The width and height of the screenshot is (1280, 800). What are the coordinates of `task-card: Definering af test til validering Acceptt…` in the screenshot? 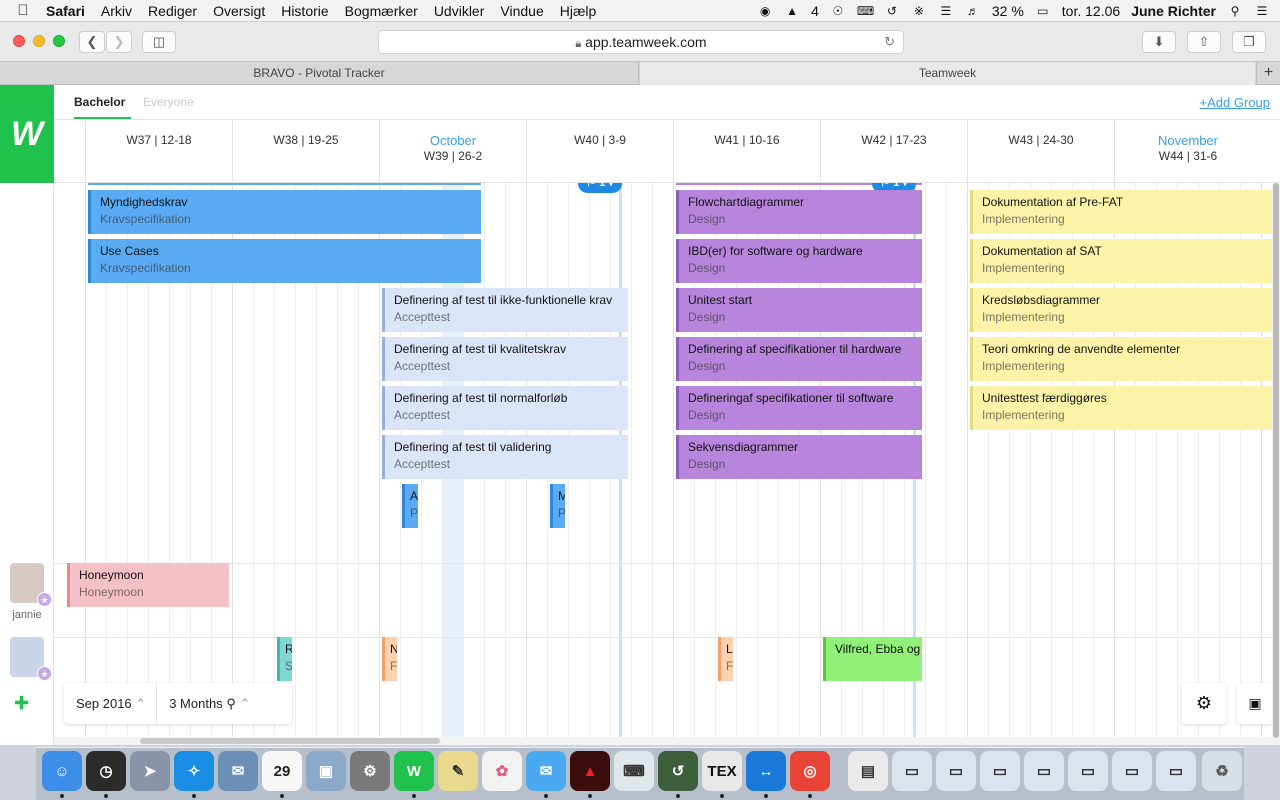 It's located at (505, 457).